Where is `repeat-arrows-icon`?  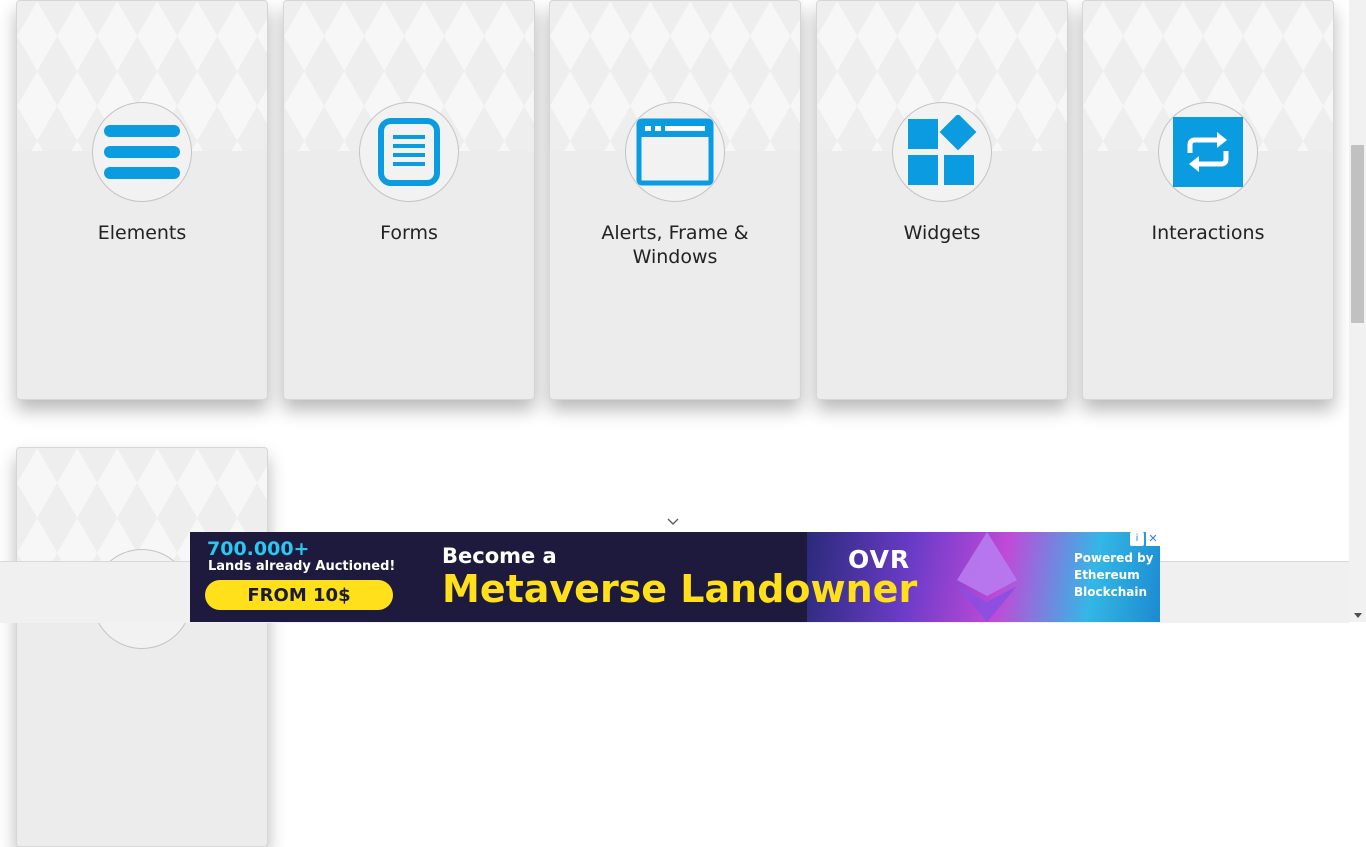
repeat-arrows-icon is located at coordinates (1208, 152).